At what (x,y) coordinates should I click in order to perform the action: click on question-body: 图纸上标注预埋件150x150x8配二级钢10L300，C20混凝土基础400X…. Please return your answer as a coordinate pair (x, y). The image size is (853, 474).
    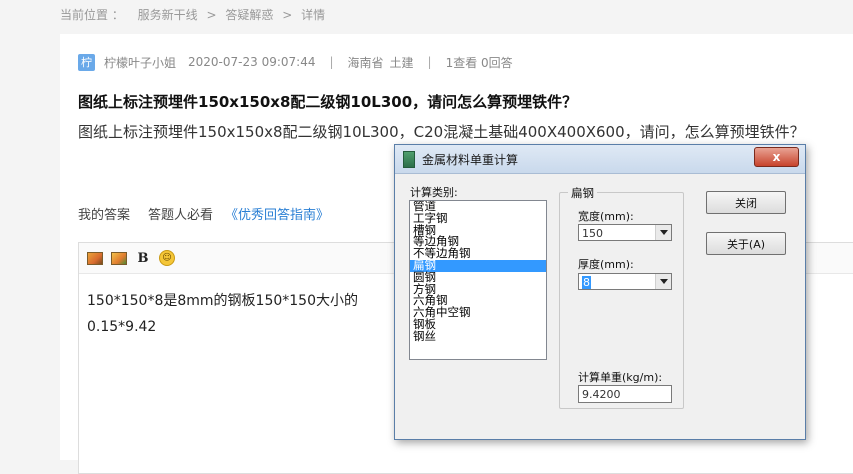
    Looking at the image, I should click on (441, 132).